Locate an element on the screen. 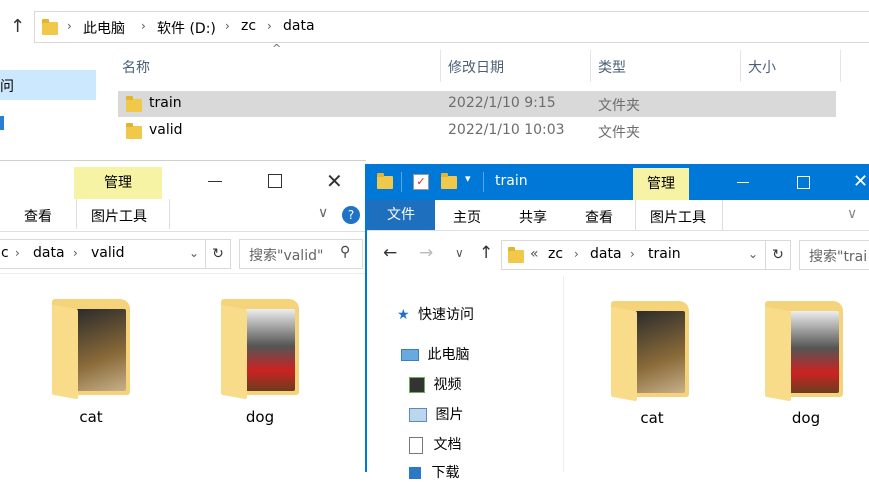  sidebar-item-label: 问 is located at coordinates (7, 87).